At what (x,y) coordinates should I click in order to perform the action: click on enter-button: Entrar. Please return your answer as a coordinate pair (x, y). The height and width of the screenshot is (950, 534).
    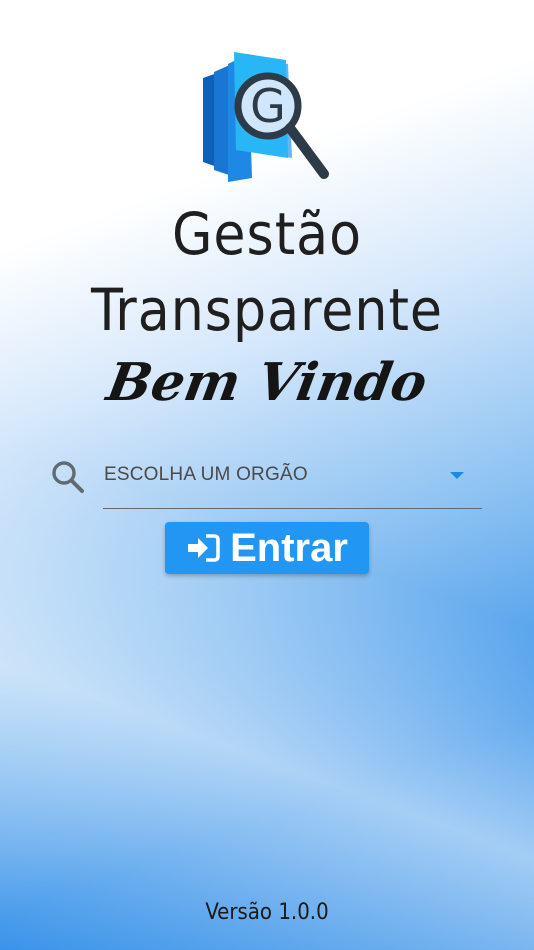
    Looking at the image, I should click on (267, 548).